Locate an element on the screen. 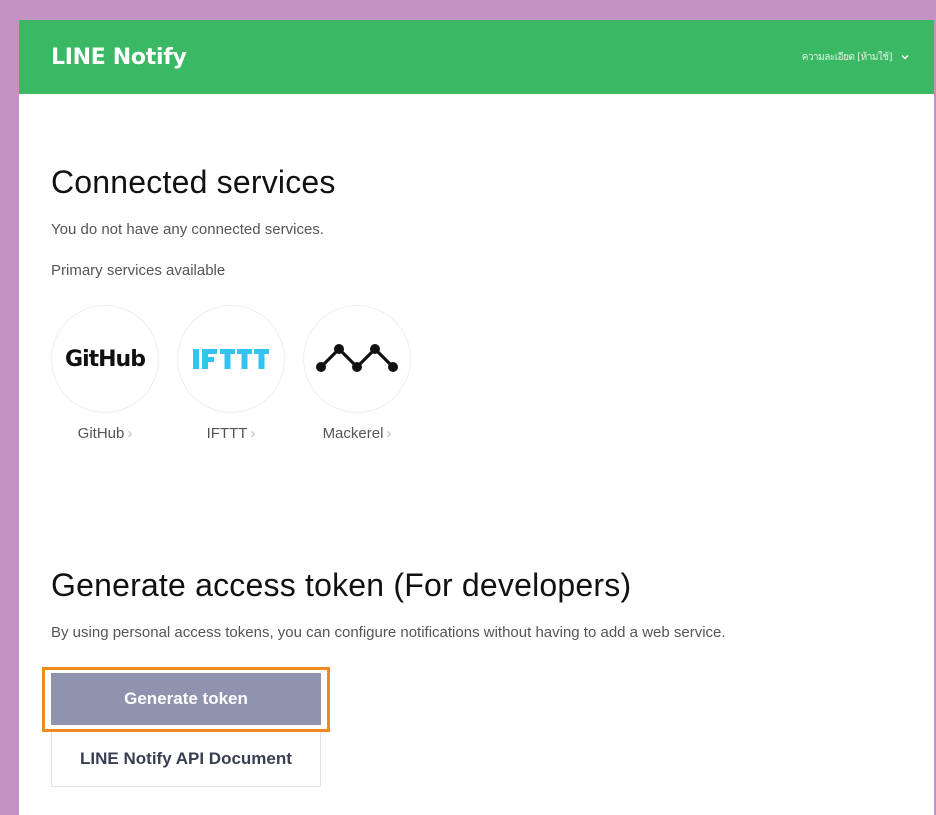 The width and height of the screenshot is (936, 815). api-document-button: LINE Notify API Document is located at coordinates (186, 759).